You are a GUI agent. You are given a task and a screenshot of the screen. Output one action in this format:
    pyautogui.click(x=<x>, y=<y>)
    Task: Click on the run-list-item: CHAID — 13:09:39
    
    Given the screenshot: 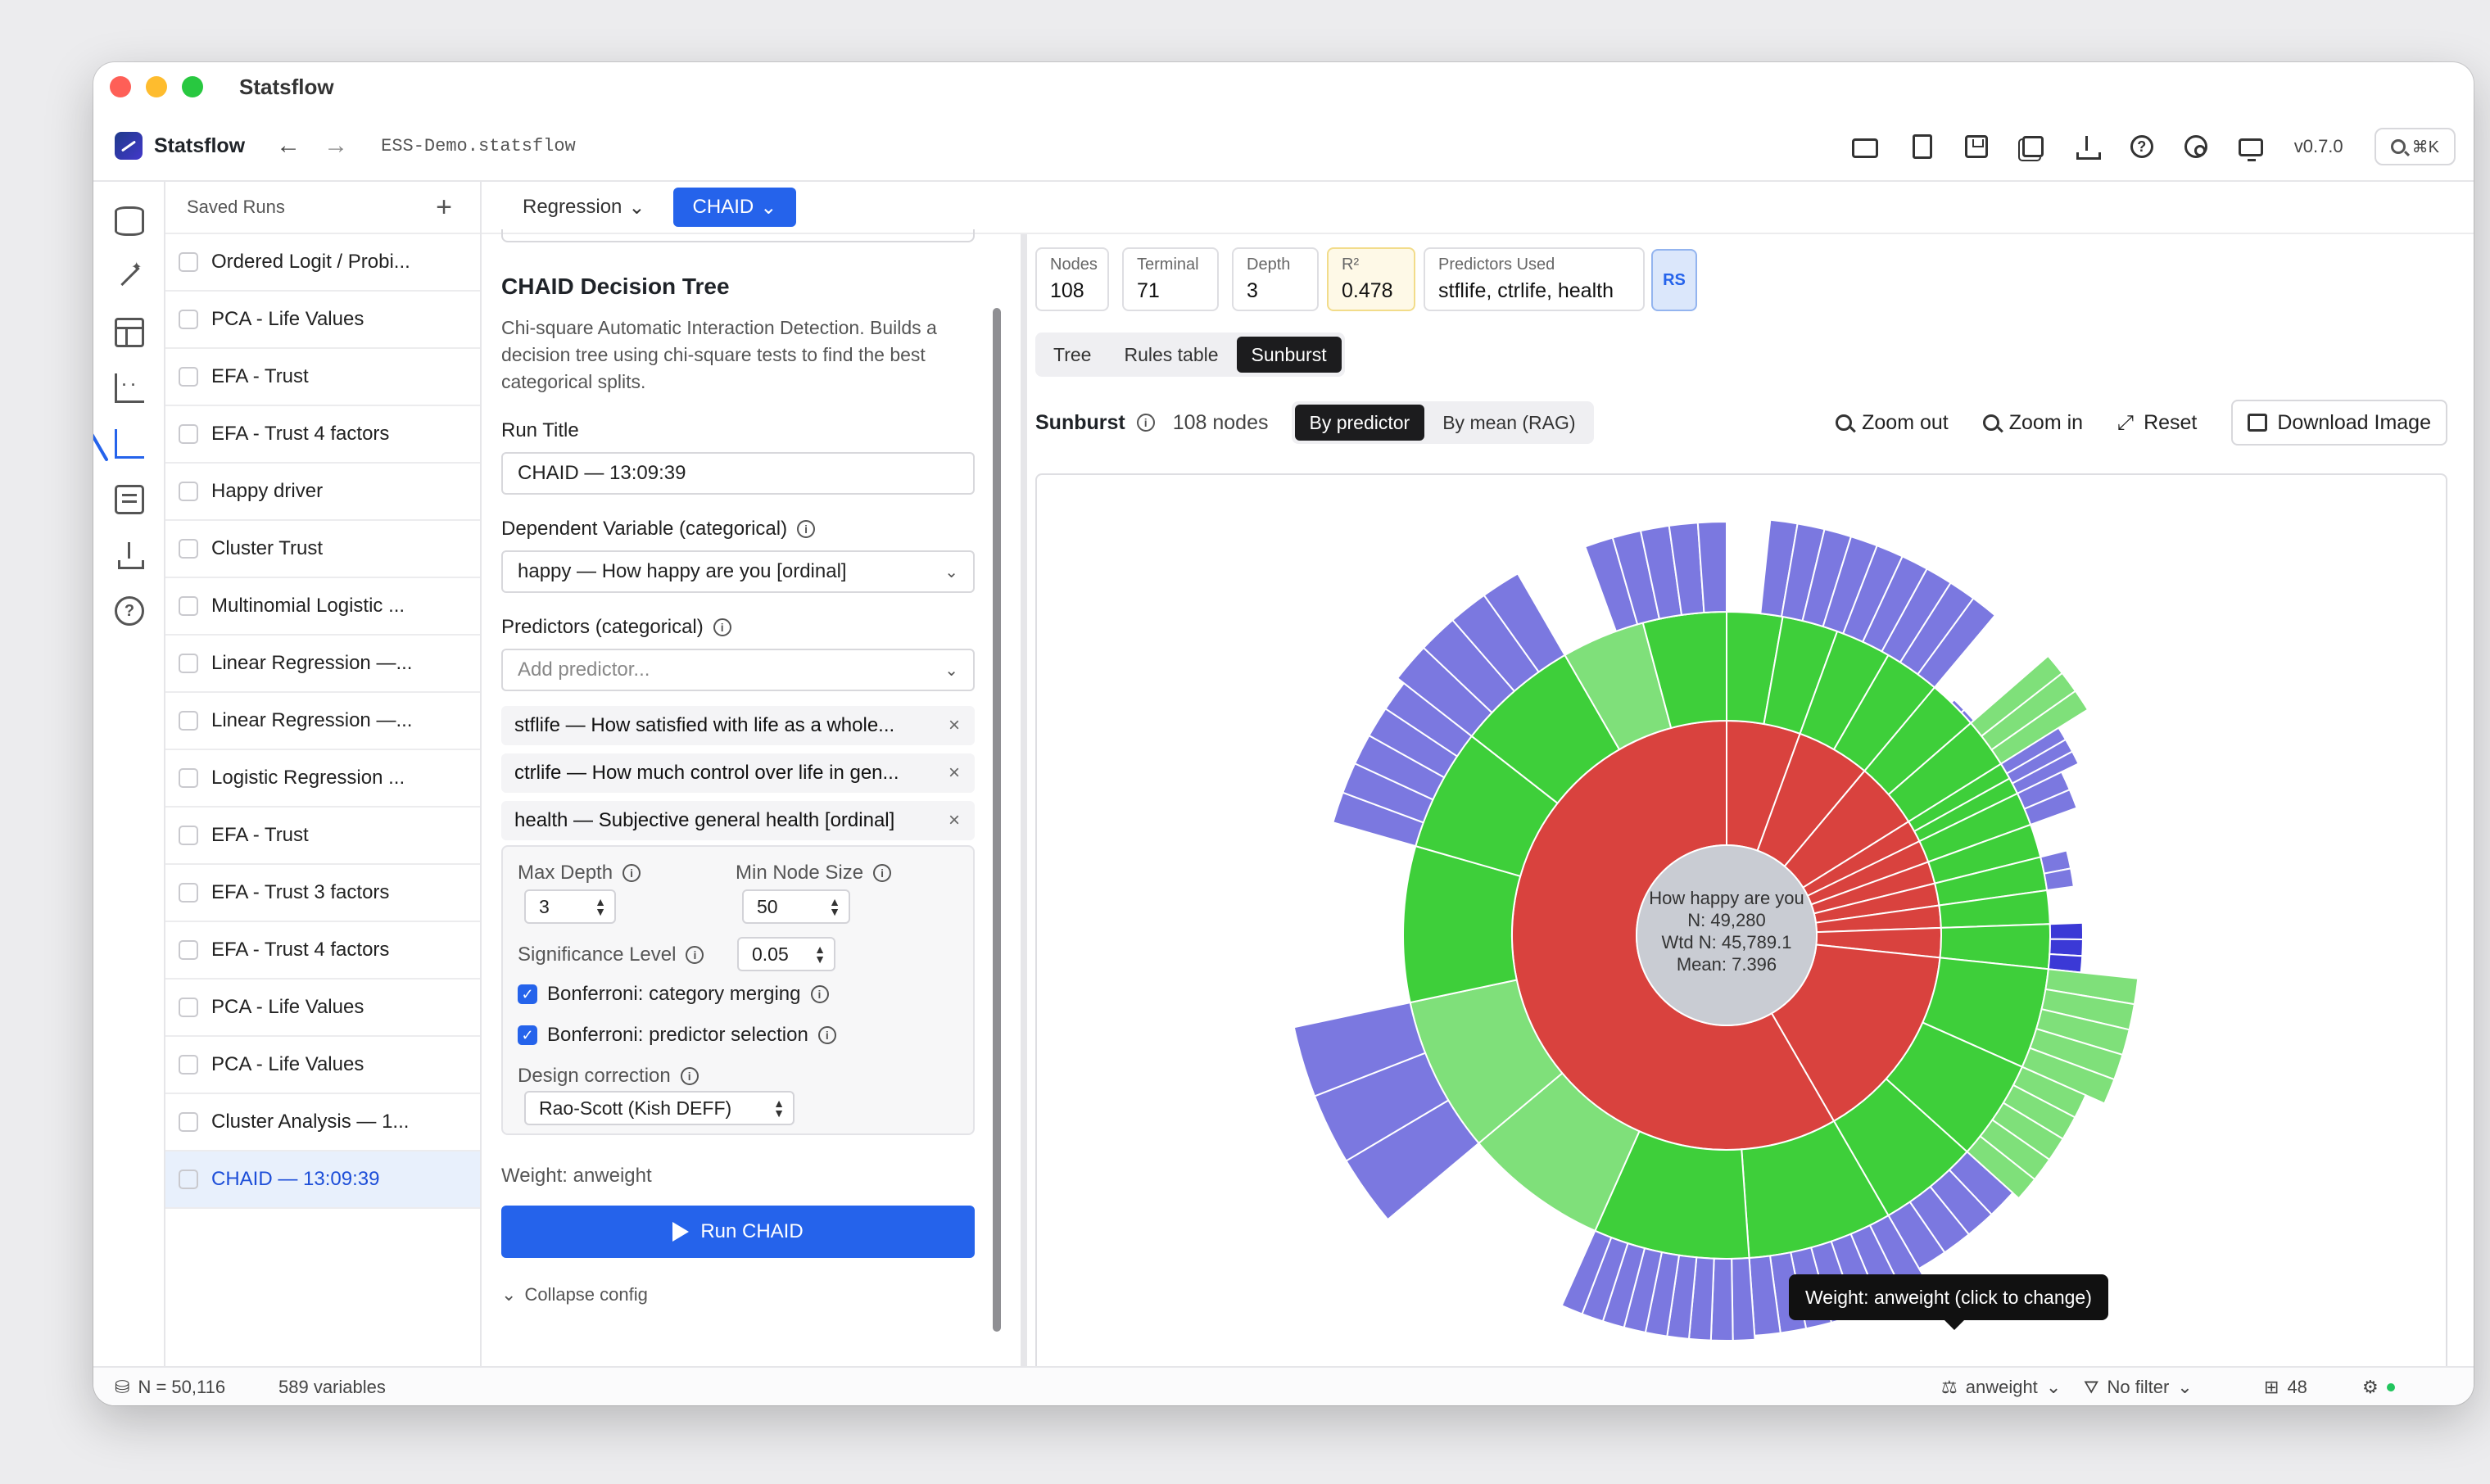 What is the action you would take?
    pyautogui.click(x=322, y=1180)
    